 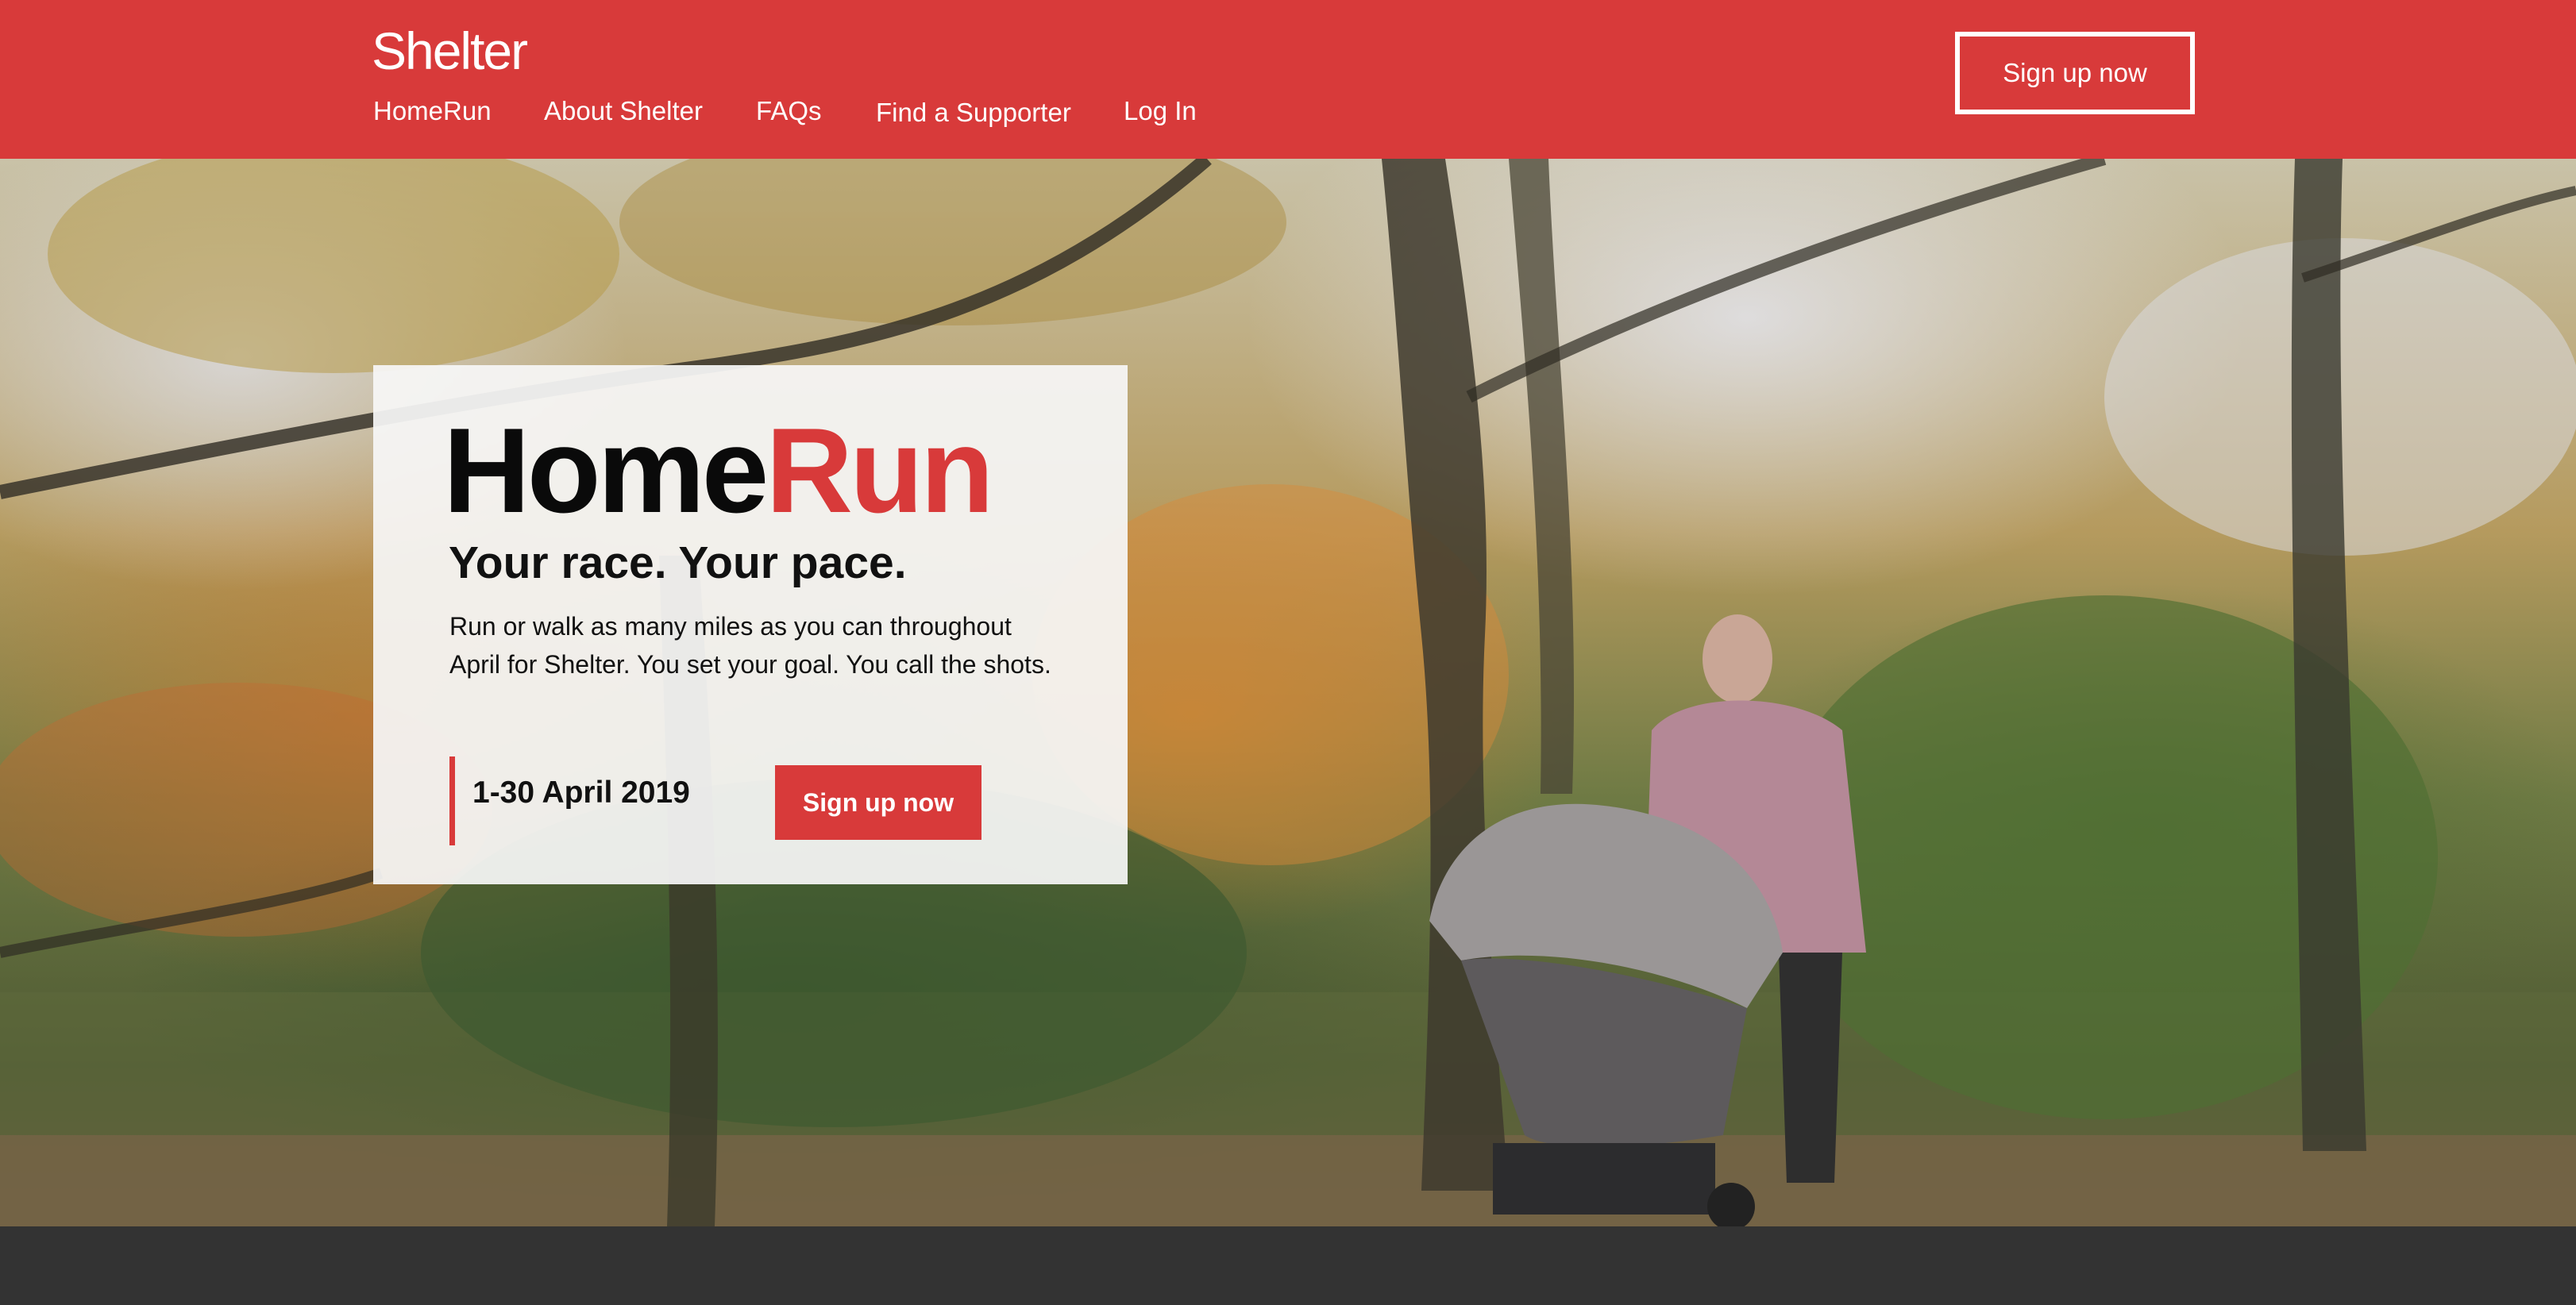 I want to click on nav-link-find-a-supporter: Find a Supporter, so click(x=973, y=113).